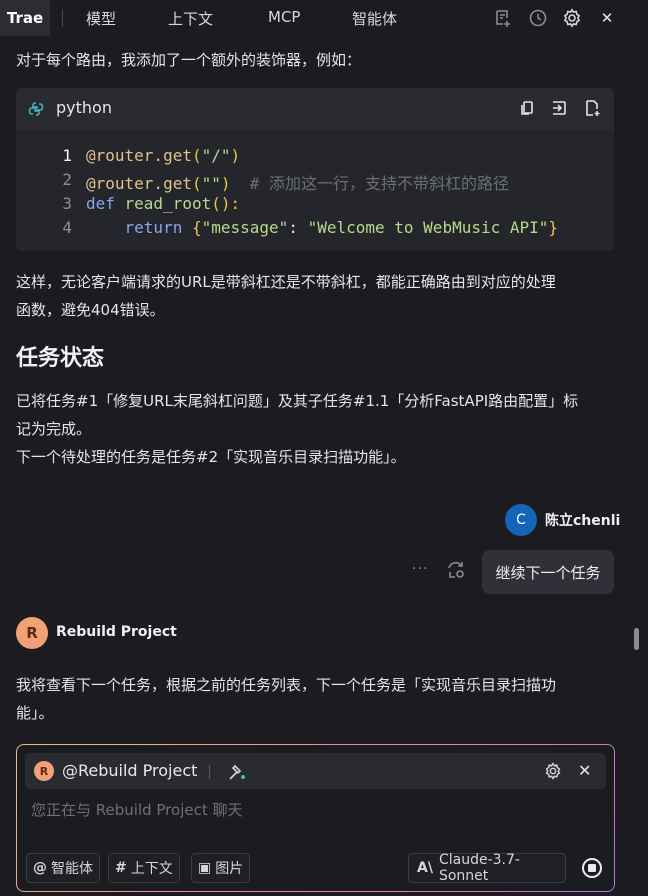  I want to click on status-line-2: 记为完成。, so click(54, 429).